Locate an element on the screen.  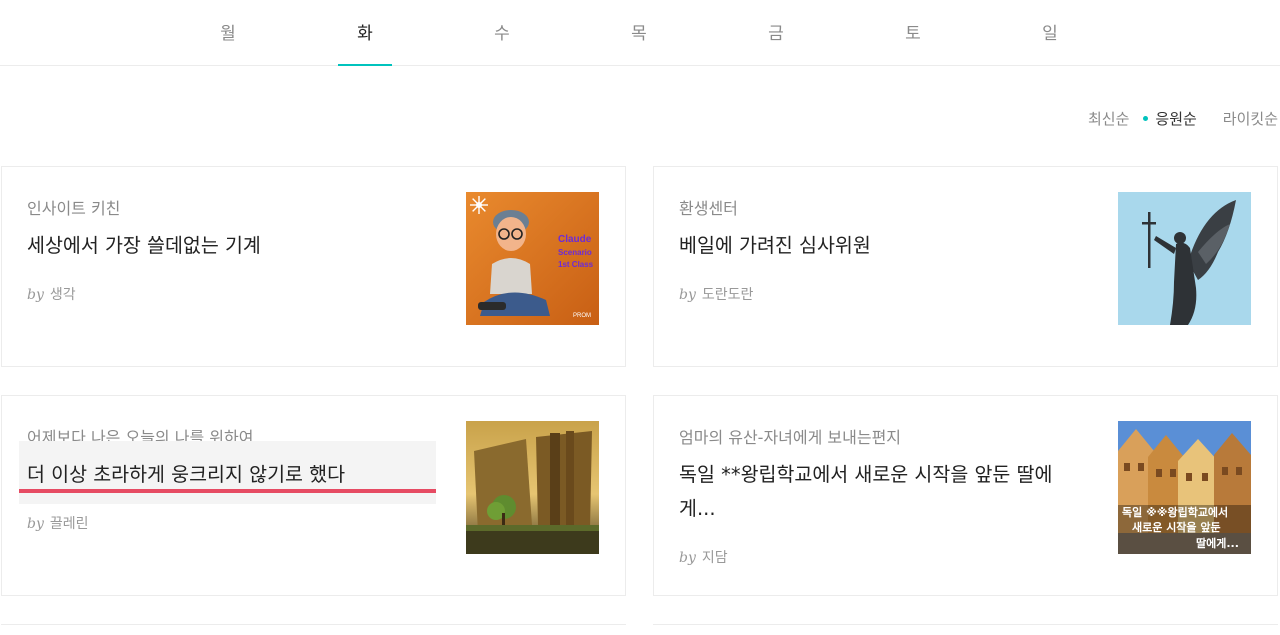
tab-monday: 월 is located at coordinates (228, 33).